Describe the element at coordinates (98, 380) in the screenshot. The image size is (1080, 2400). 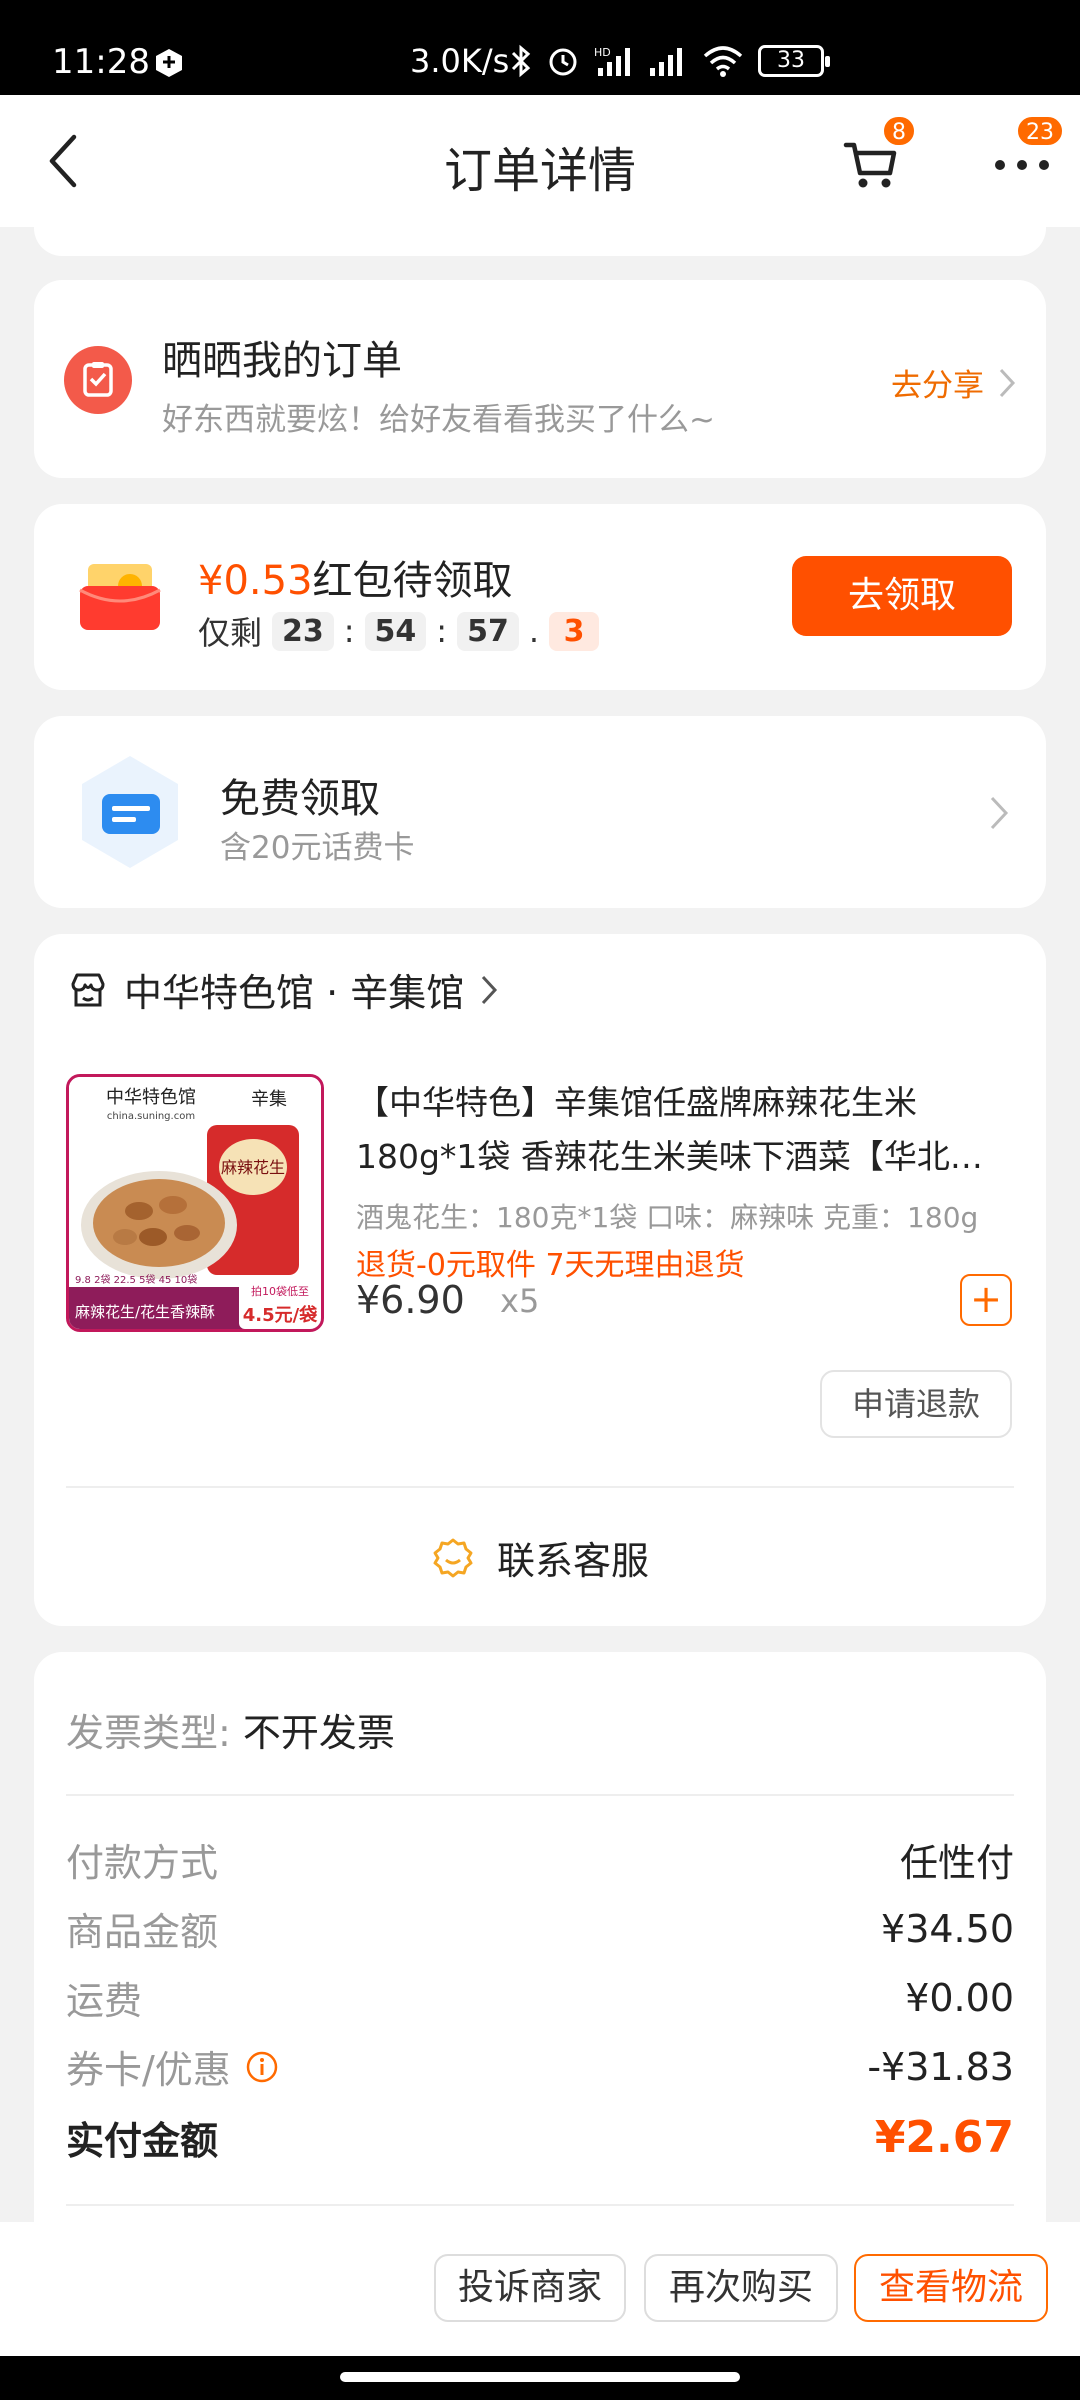
I see `share-order-icon` at that location.